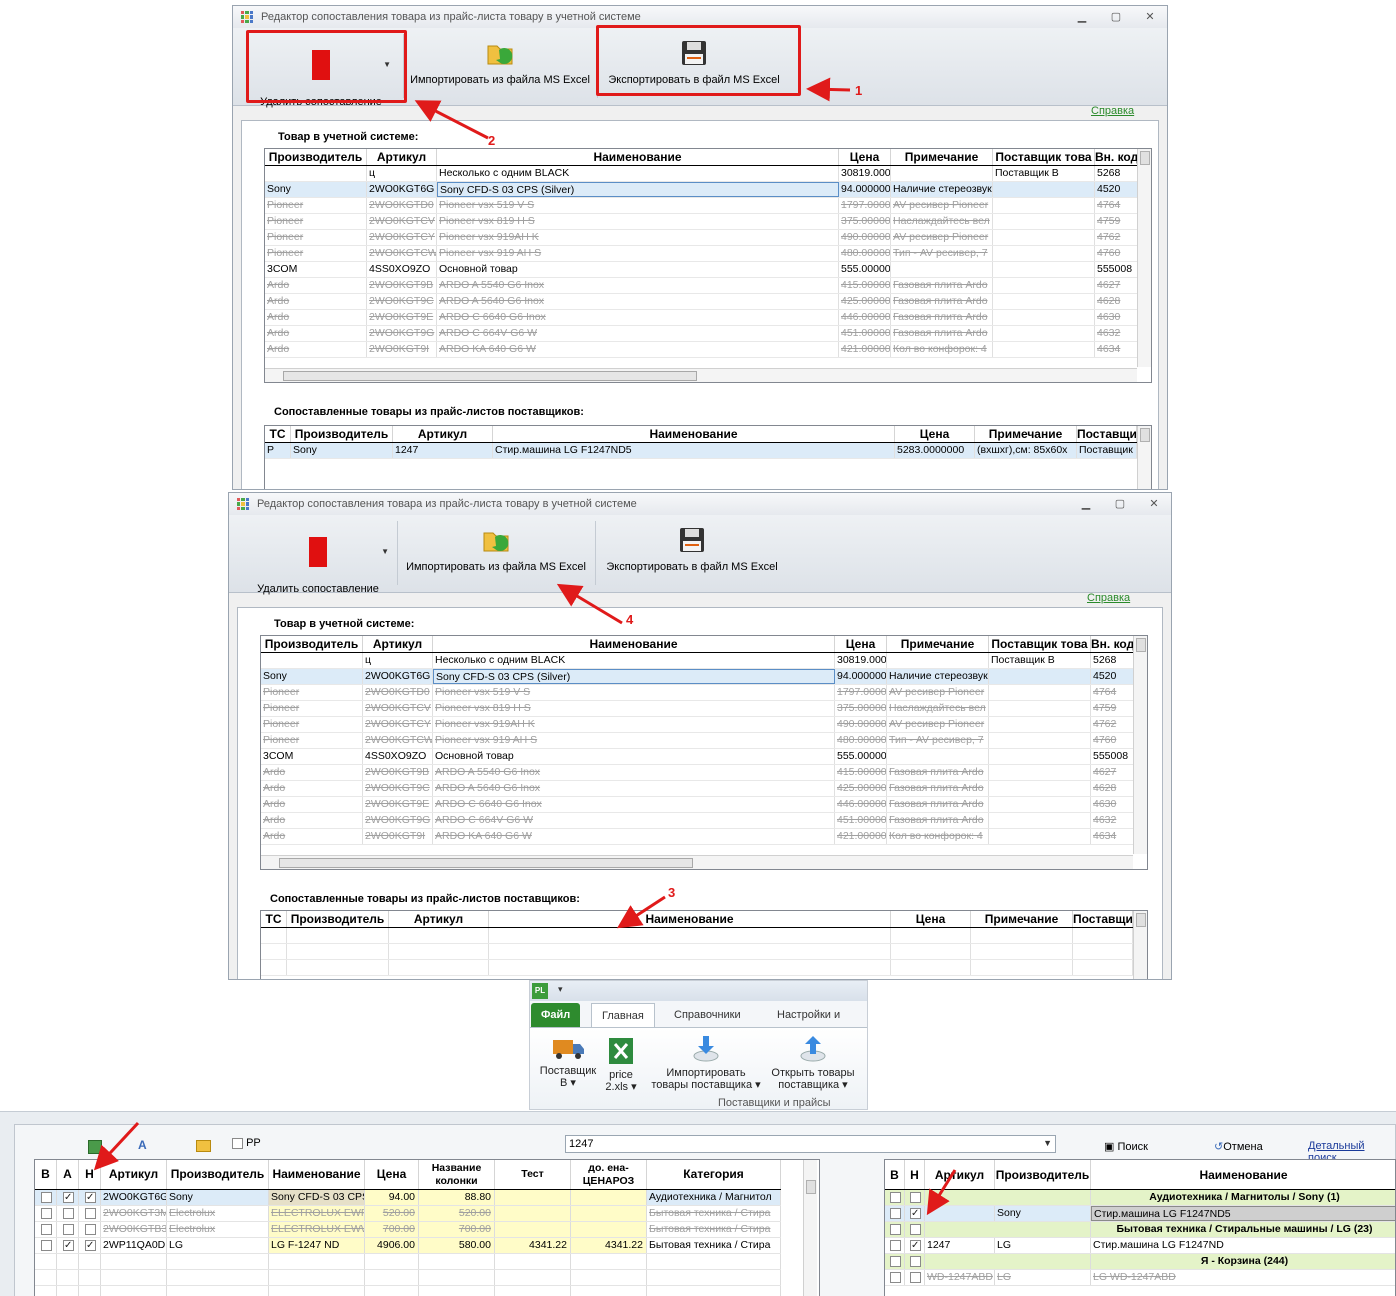 This screenshot has height=1296, width=1396. I want to click on arrow-right-checkbox, so click(941, 1192).